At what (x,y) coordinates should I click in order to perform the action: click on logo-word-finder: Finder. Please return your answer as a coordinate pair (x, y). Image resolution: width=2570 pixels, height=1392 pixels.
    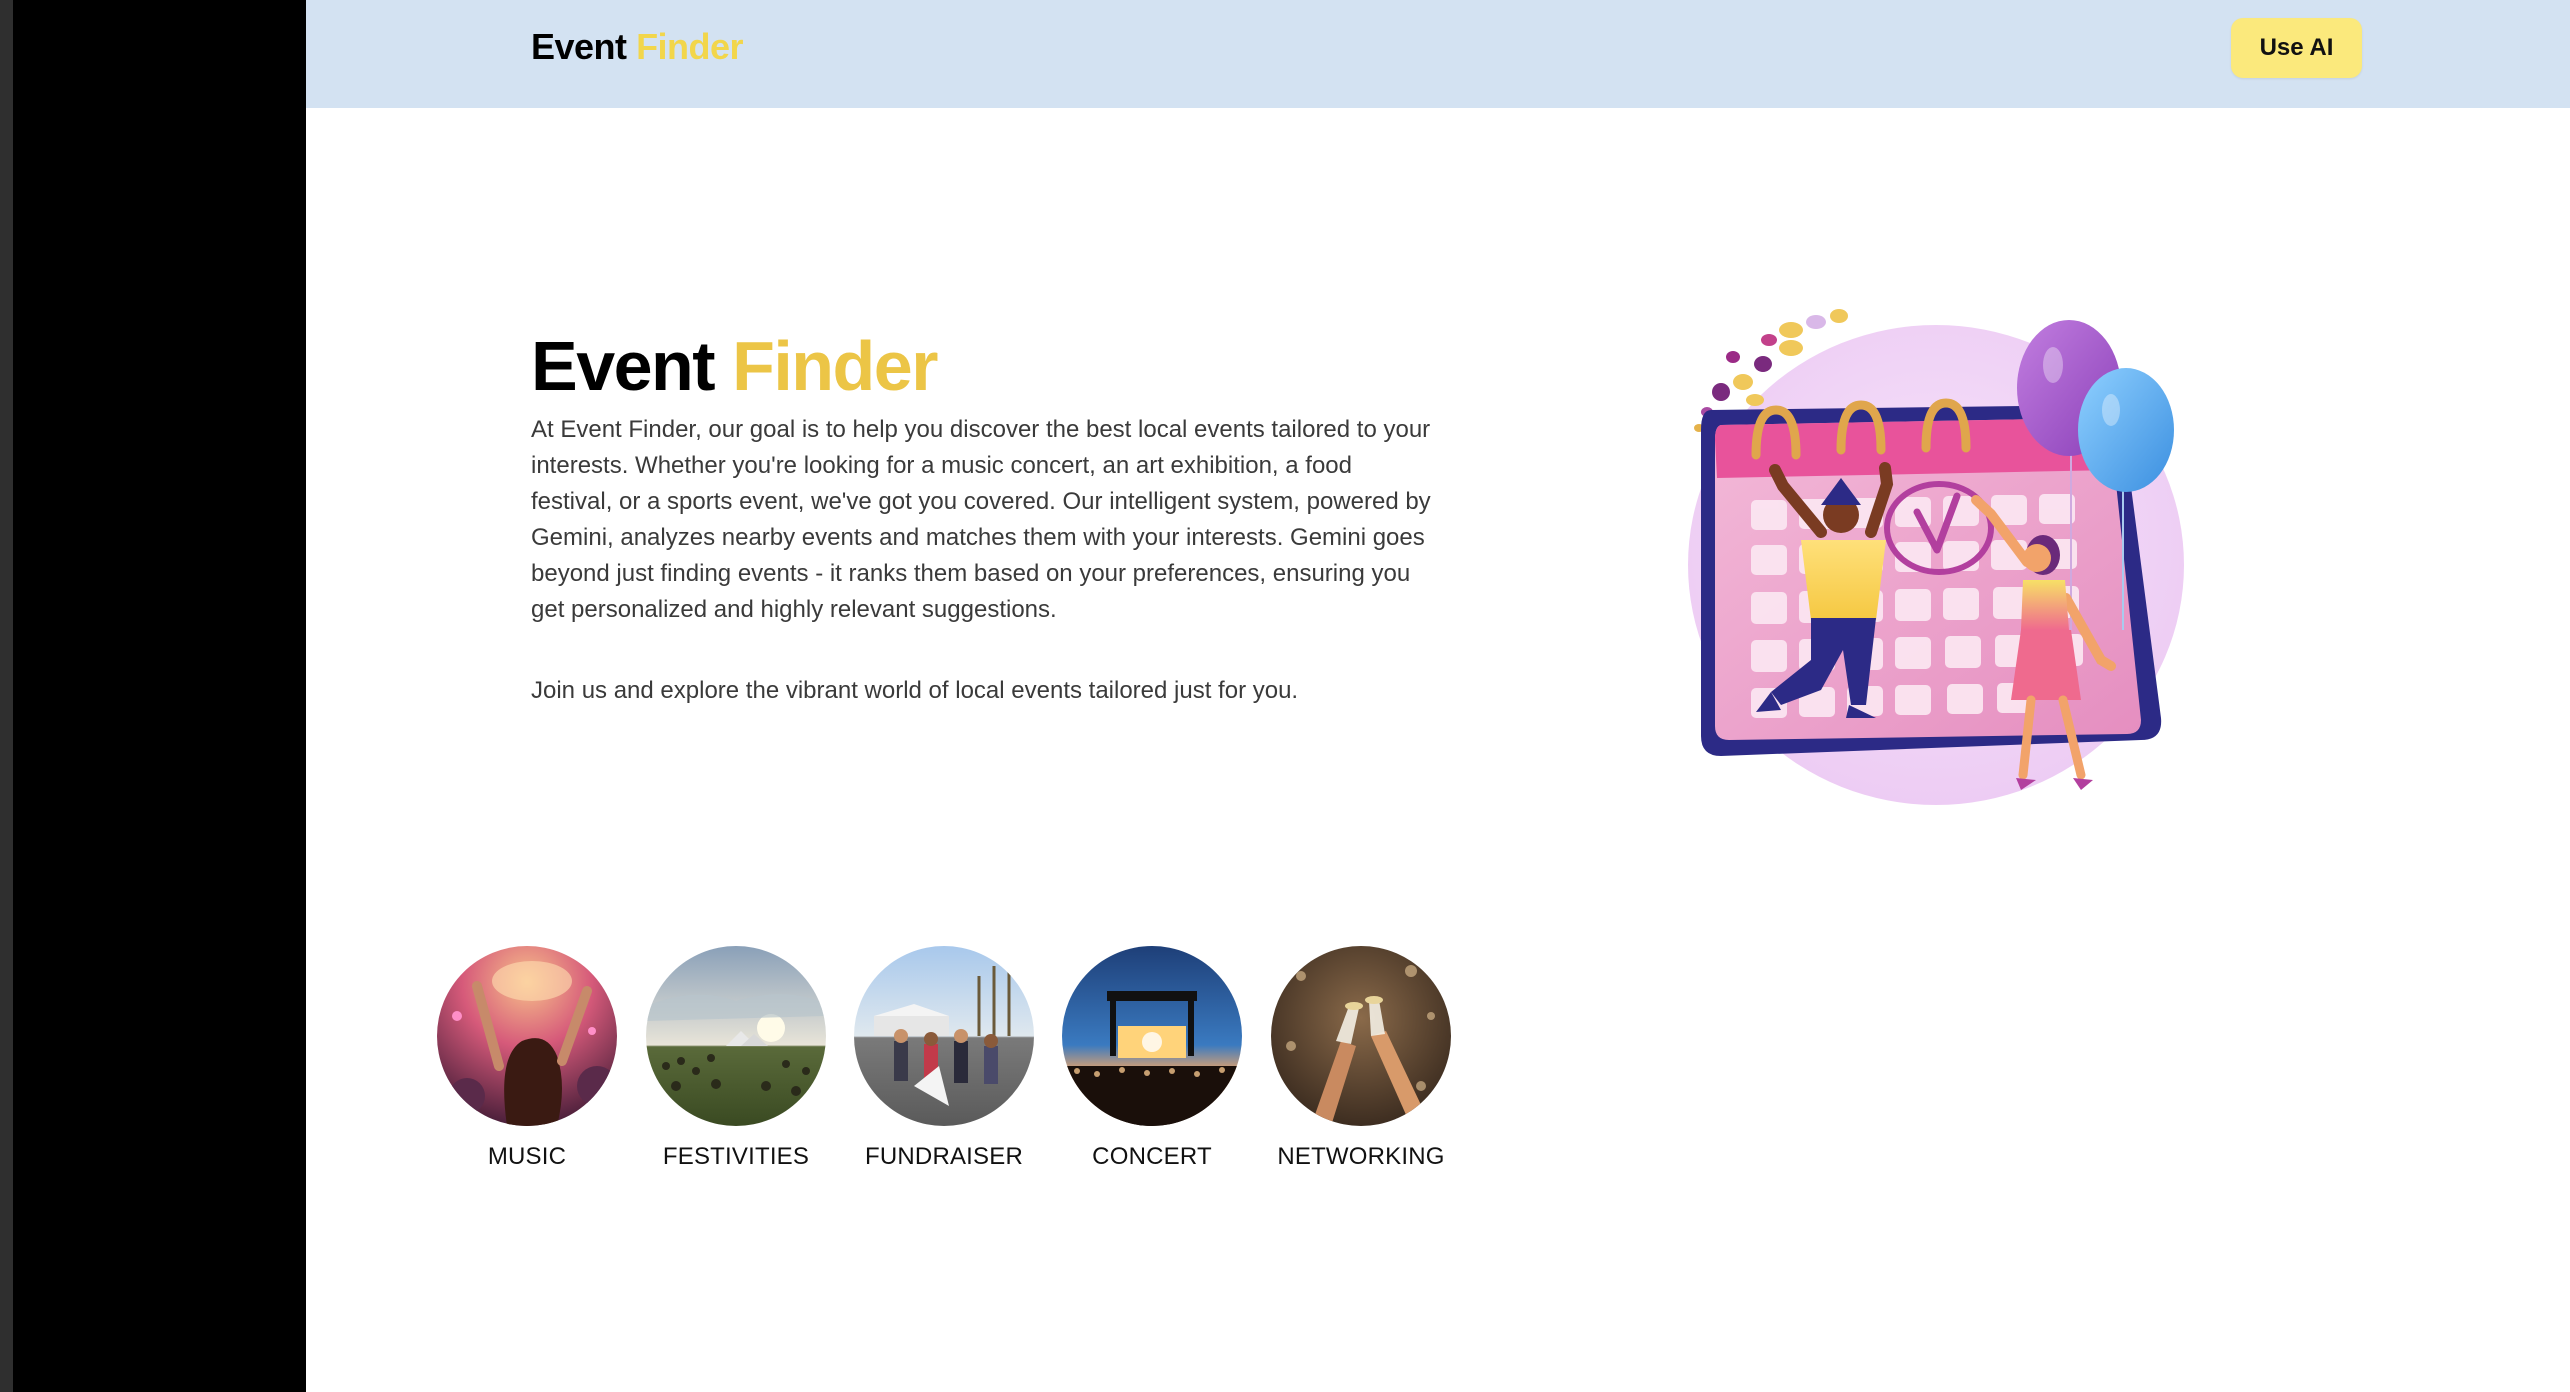
    Looking at the image, I should click on (690, 46).